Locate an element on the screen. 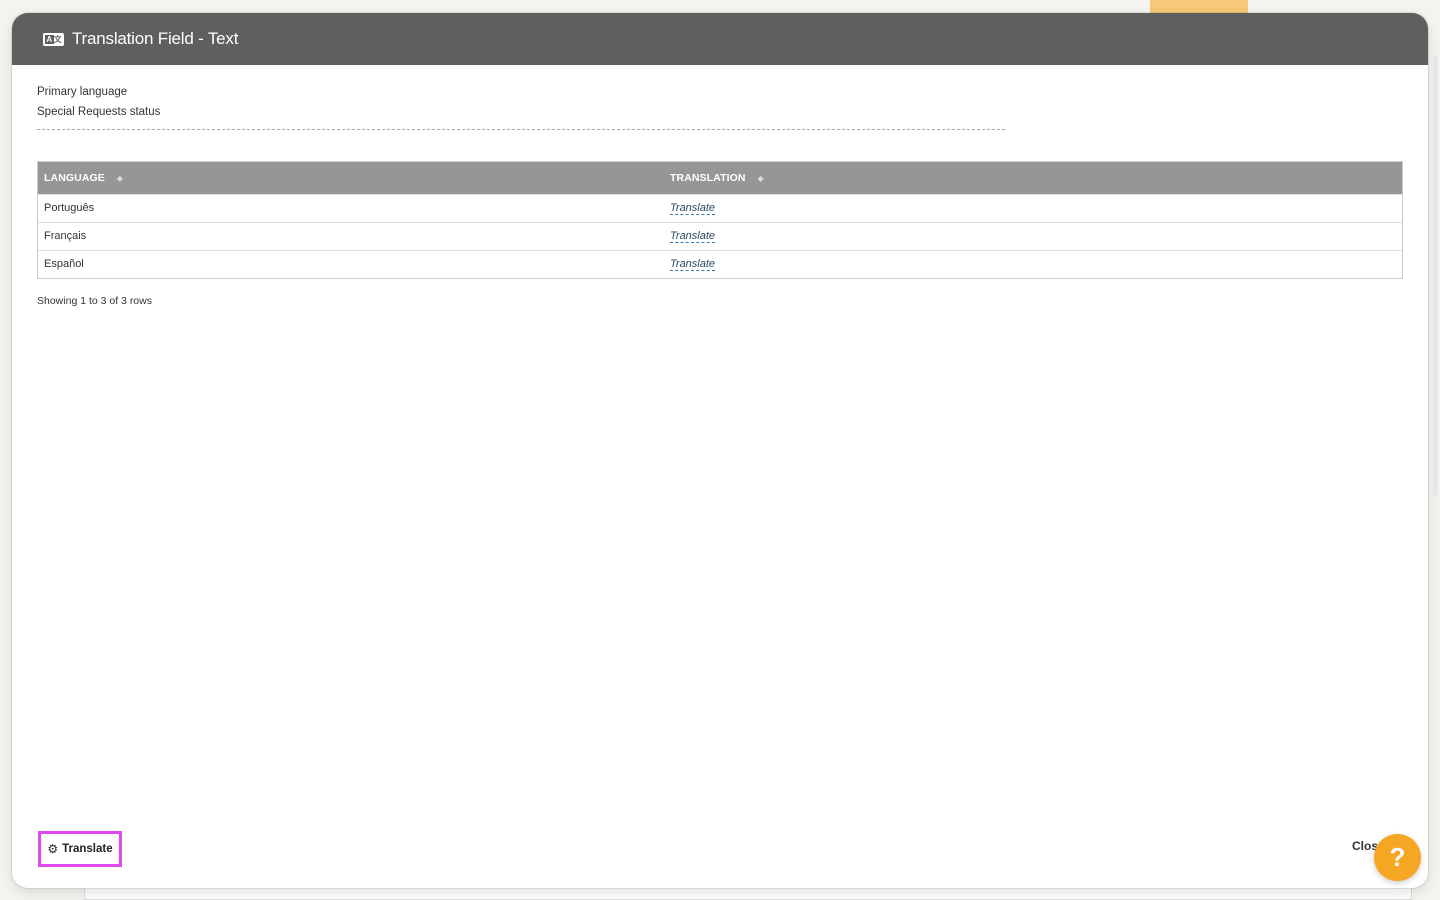 The height and width of the screenshot is (900, 1440). language-cell: Français is located at coordinates (65, 236).